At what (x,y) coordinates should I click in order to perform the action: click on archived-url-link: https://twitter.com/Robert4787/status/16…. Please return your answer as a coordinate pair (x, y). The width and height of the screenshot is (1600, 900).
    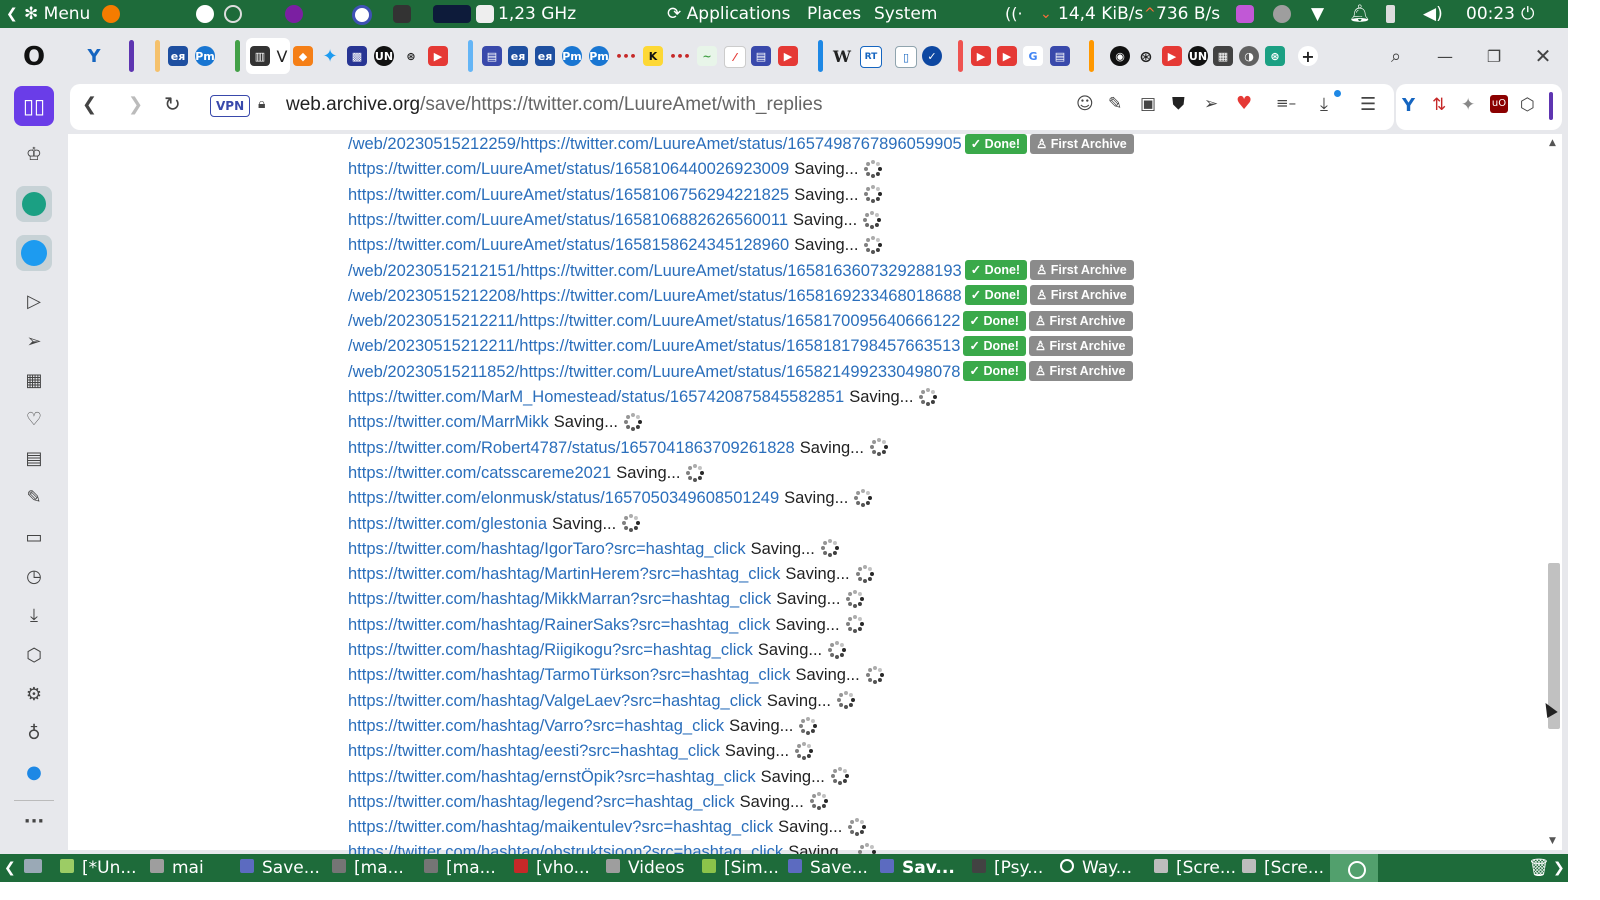
    Looking at the image, I should click on (571, 448).